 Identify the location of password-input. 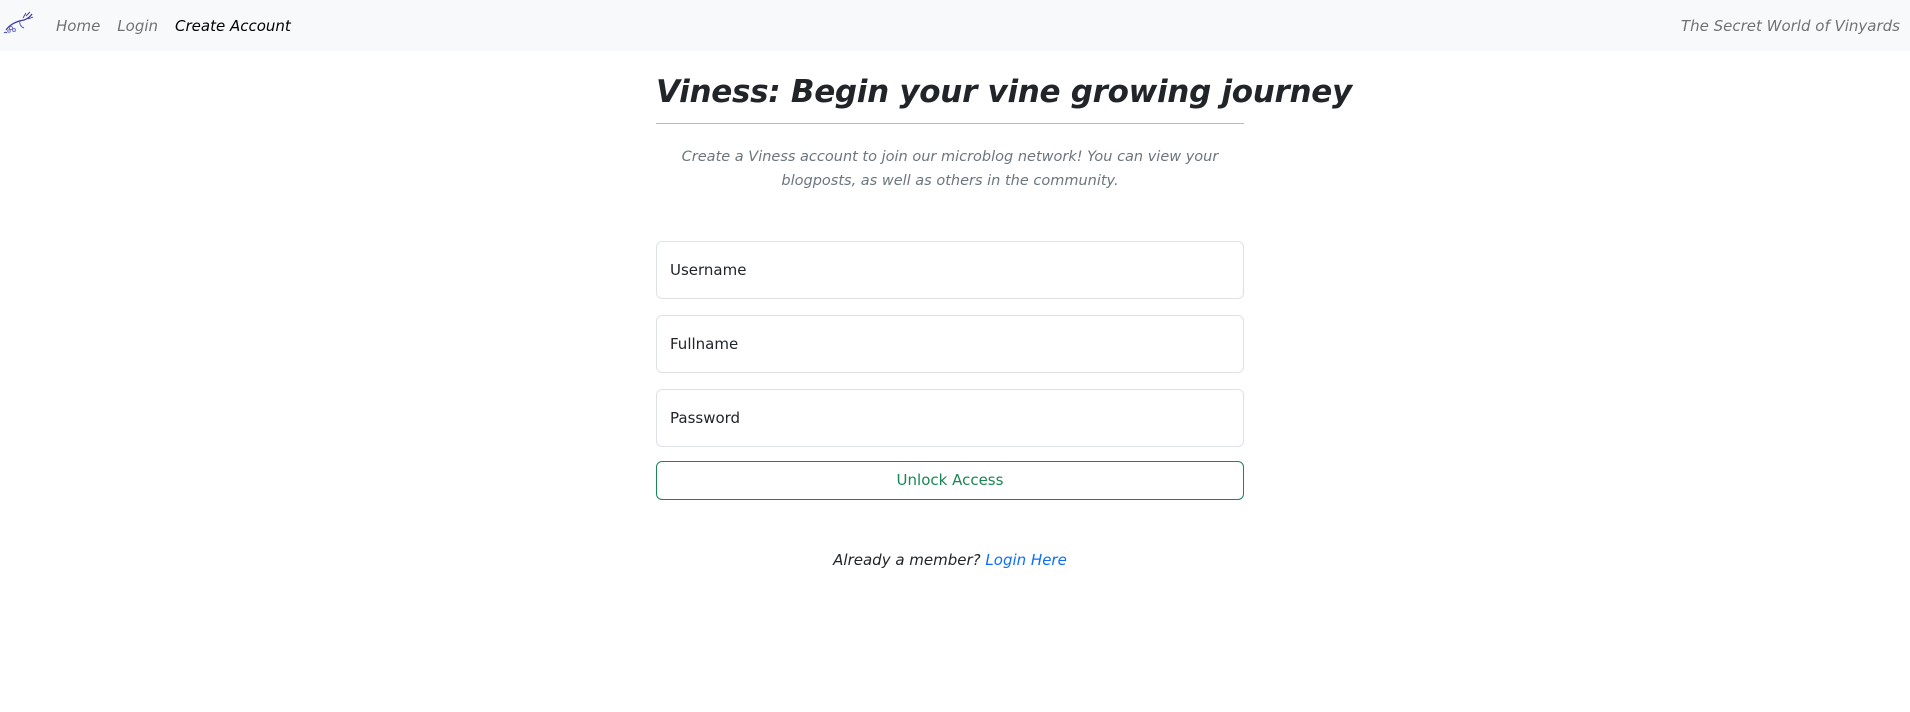
(950, 417).